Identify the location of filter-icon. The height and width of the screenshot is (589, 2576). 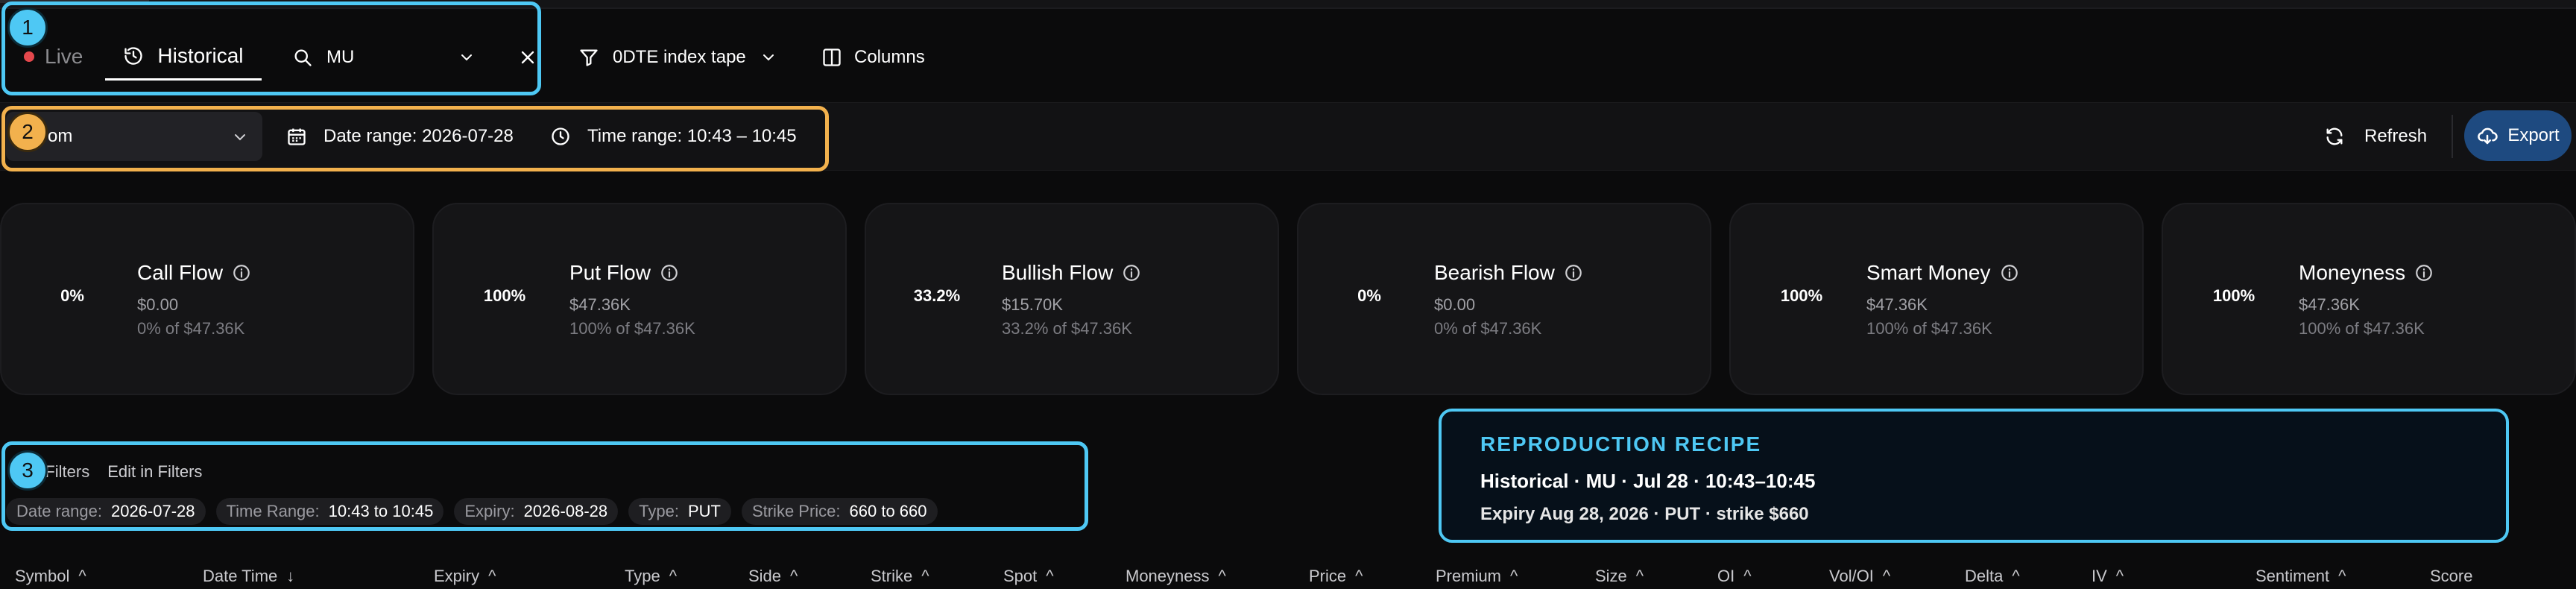
(589, 57).